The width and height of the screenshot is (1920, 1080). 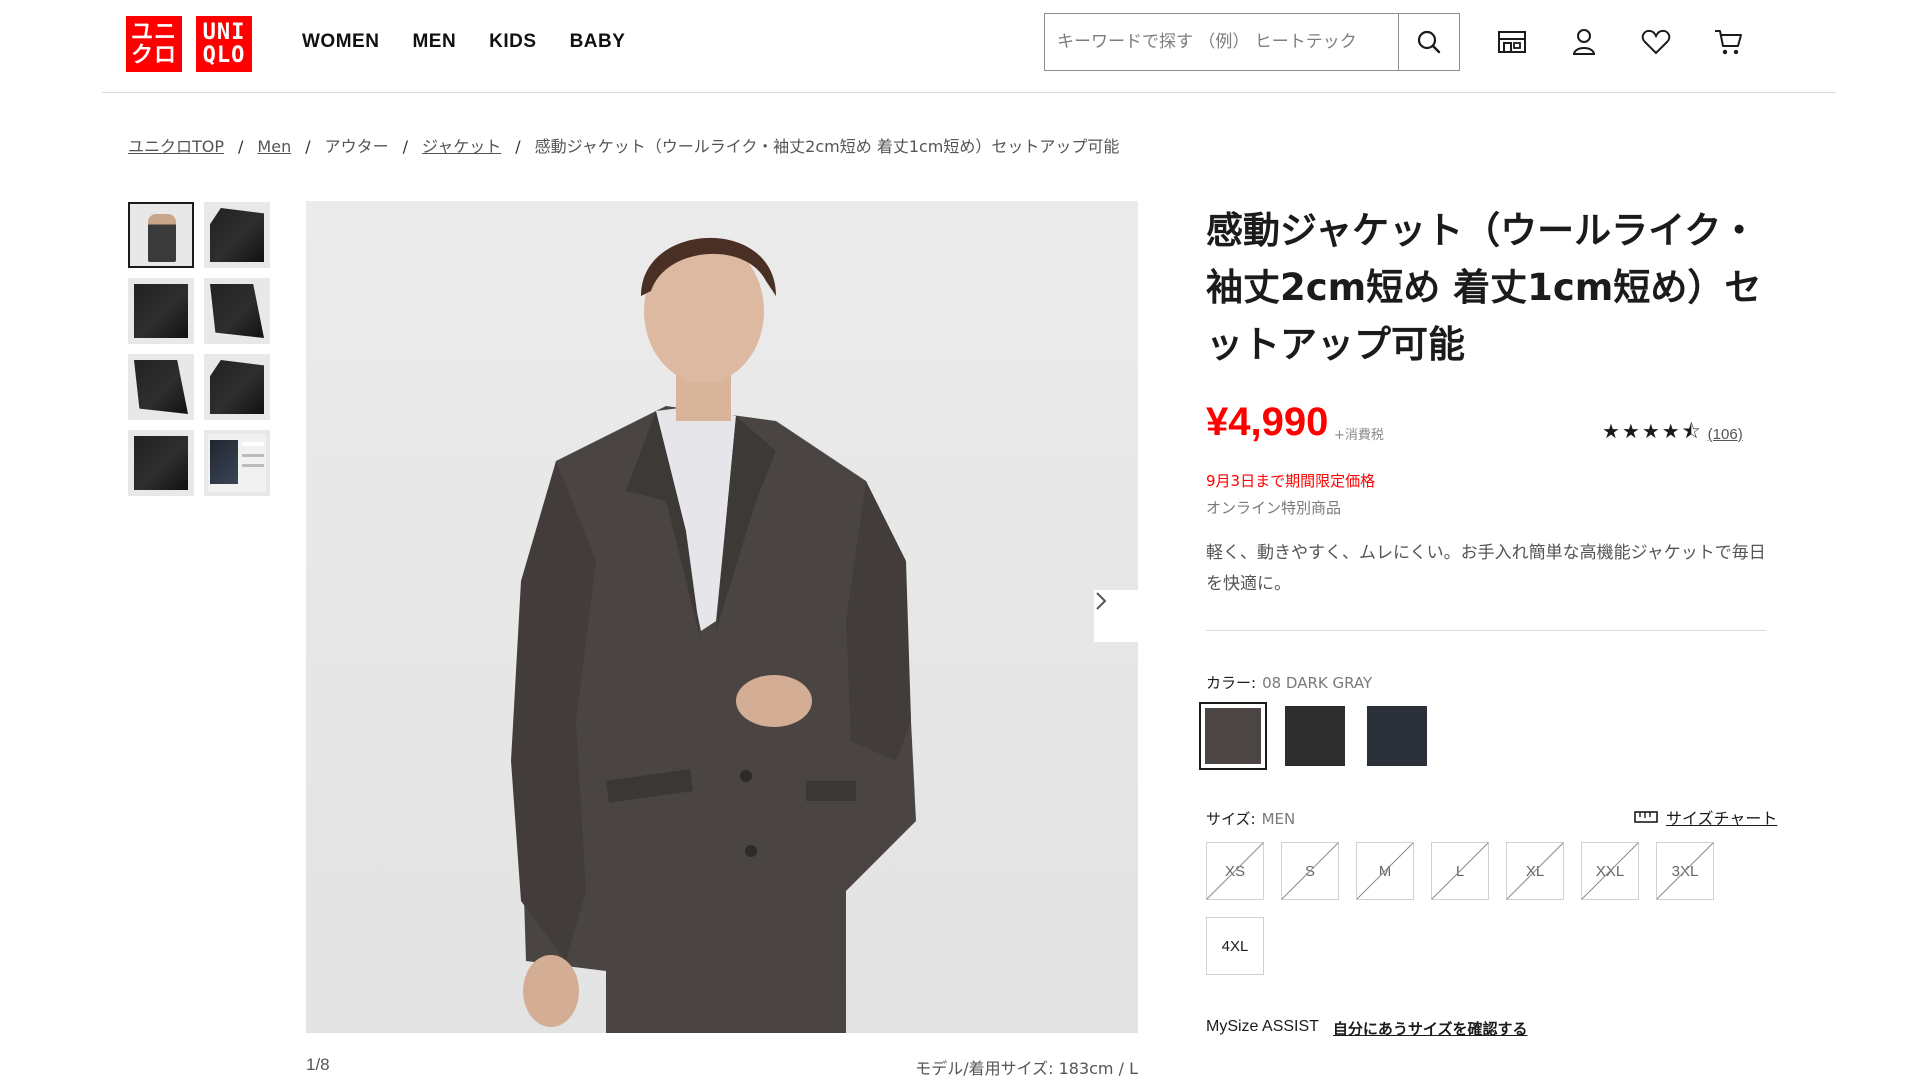 I want to click on size-option-m: M, so click(x=1385, y=871).